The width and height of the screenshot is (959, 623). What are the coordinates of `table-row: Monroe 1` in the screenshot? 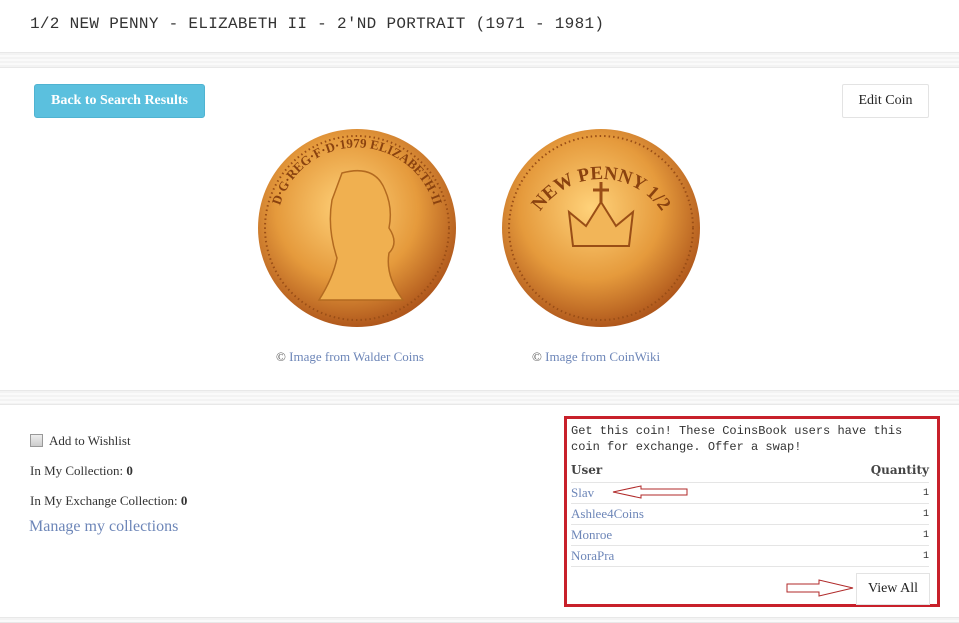 It's located at (750, 535).